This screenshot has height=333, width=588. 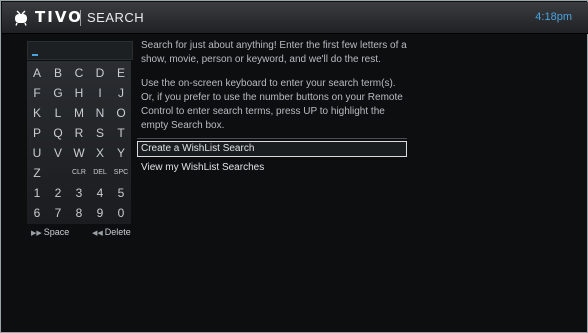 I want to click on key: C, so click(x=79, y=73).